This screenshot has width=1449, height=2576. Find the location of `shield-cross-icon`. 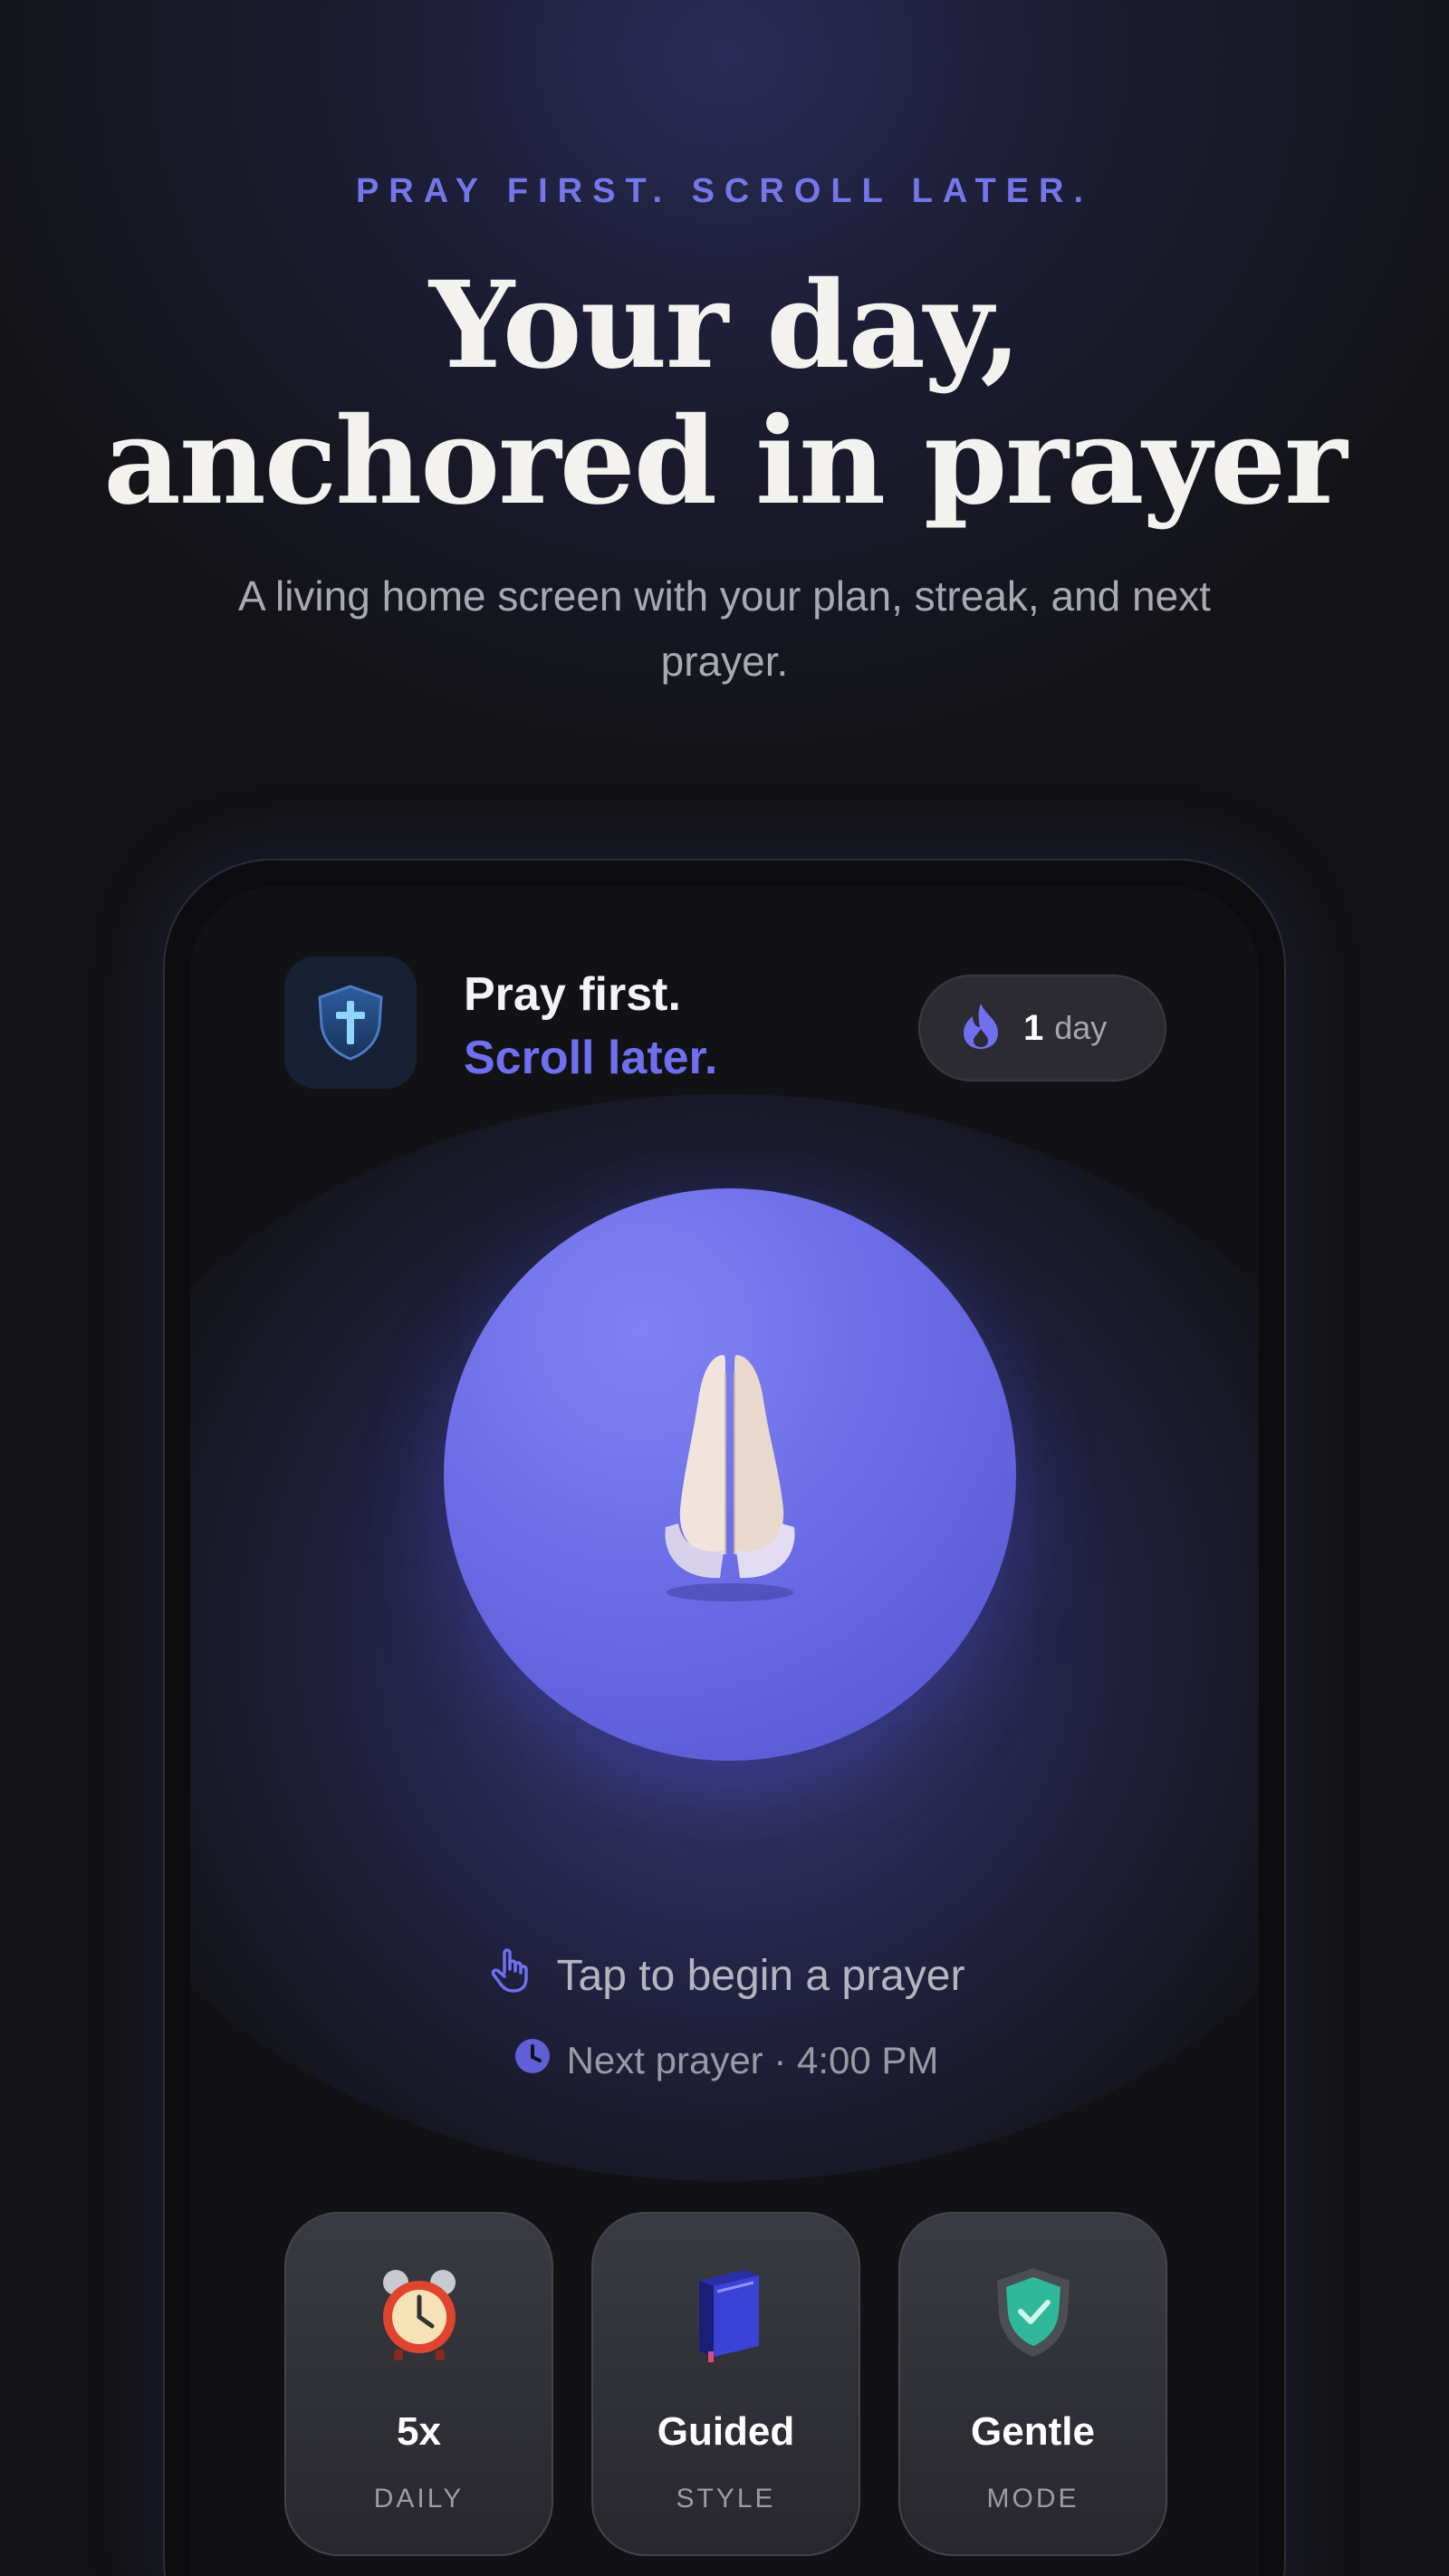

shield-cross-icon is located at coordinates (350, 1022).